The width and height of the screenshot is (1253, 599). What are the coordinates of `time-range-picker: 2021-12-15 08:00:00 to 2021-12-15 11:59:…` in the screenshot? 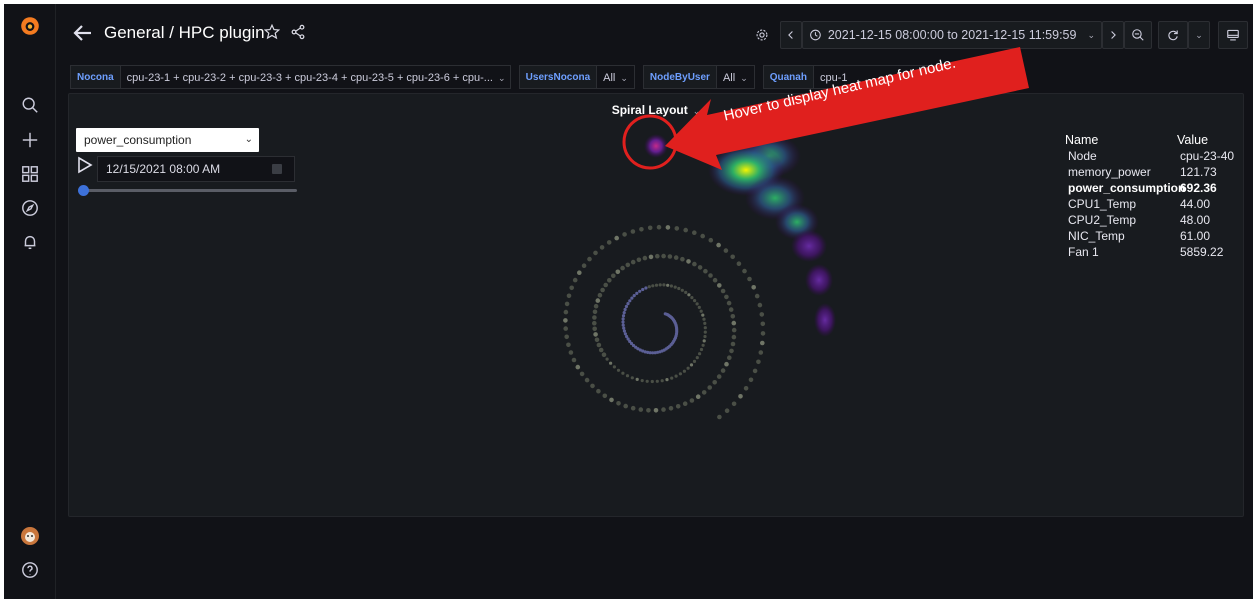 It's located at (952, 35).